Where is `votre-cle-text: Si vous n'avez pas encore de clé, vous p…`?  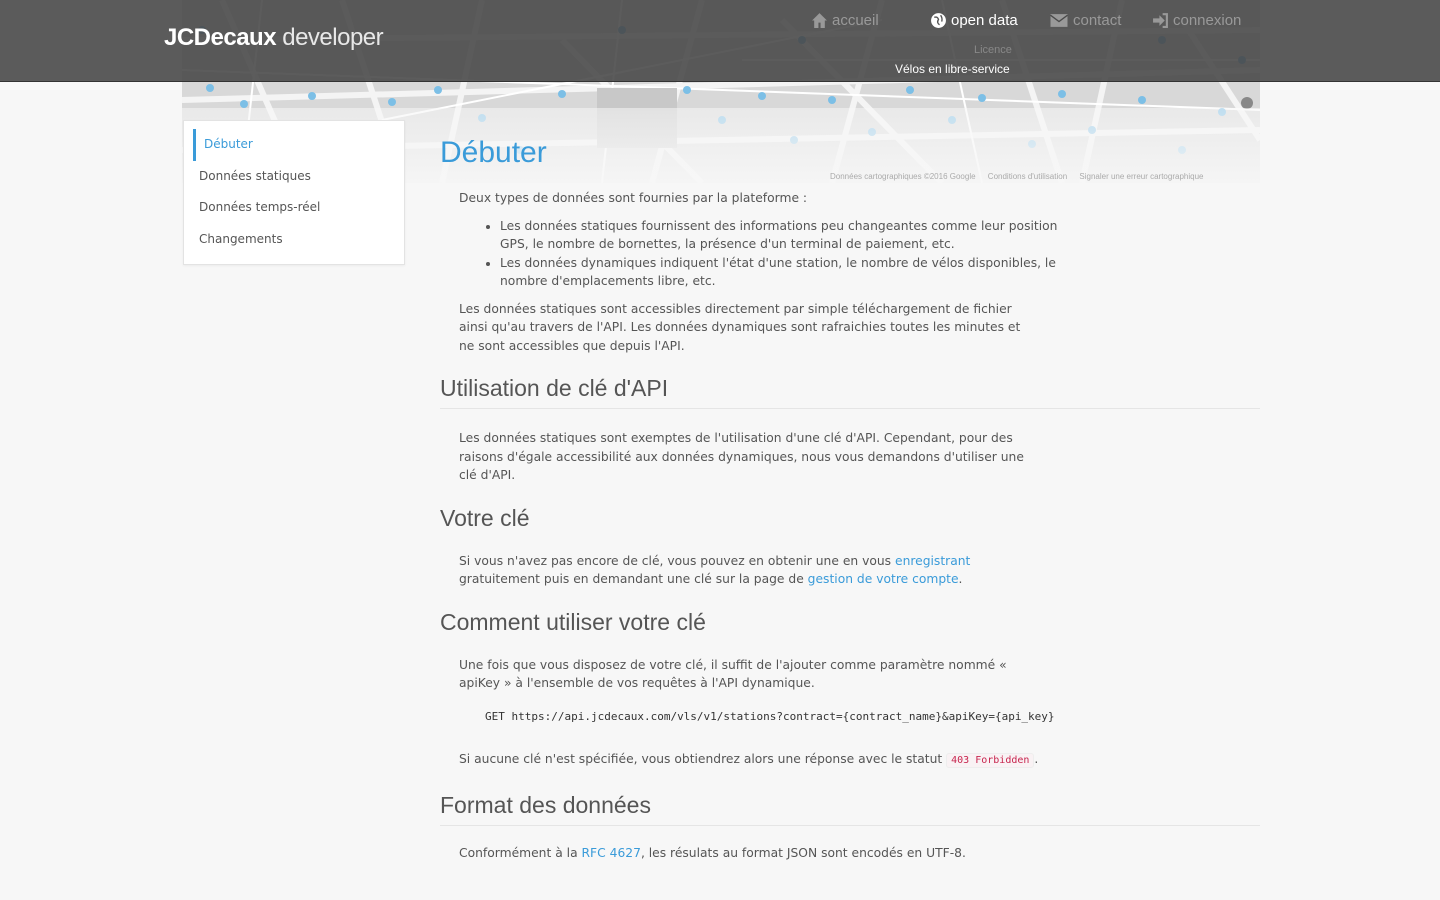 votre-cle-text: Si vous n'avez pas encore de clé, vous p… is located at coordinates (746, 570).